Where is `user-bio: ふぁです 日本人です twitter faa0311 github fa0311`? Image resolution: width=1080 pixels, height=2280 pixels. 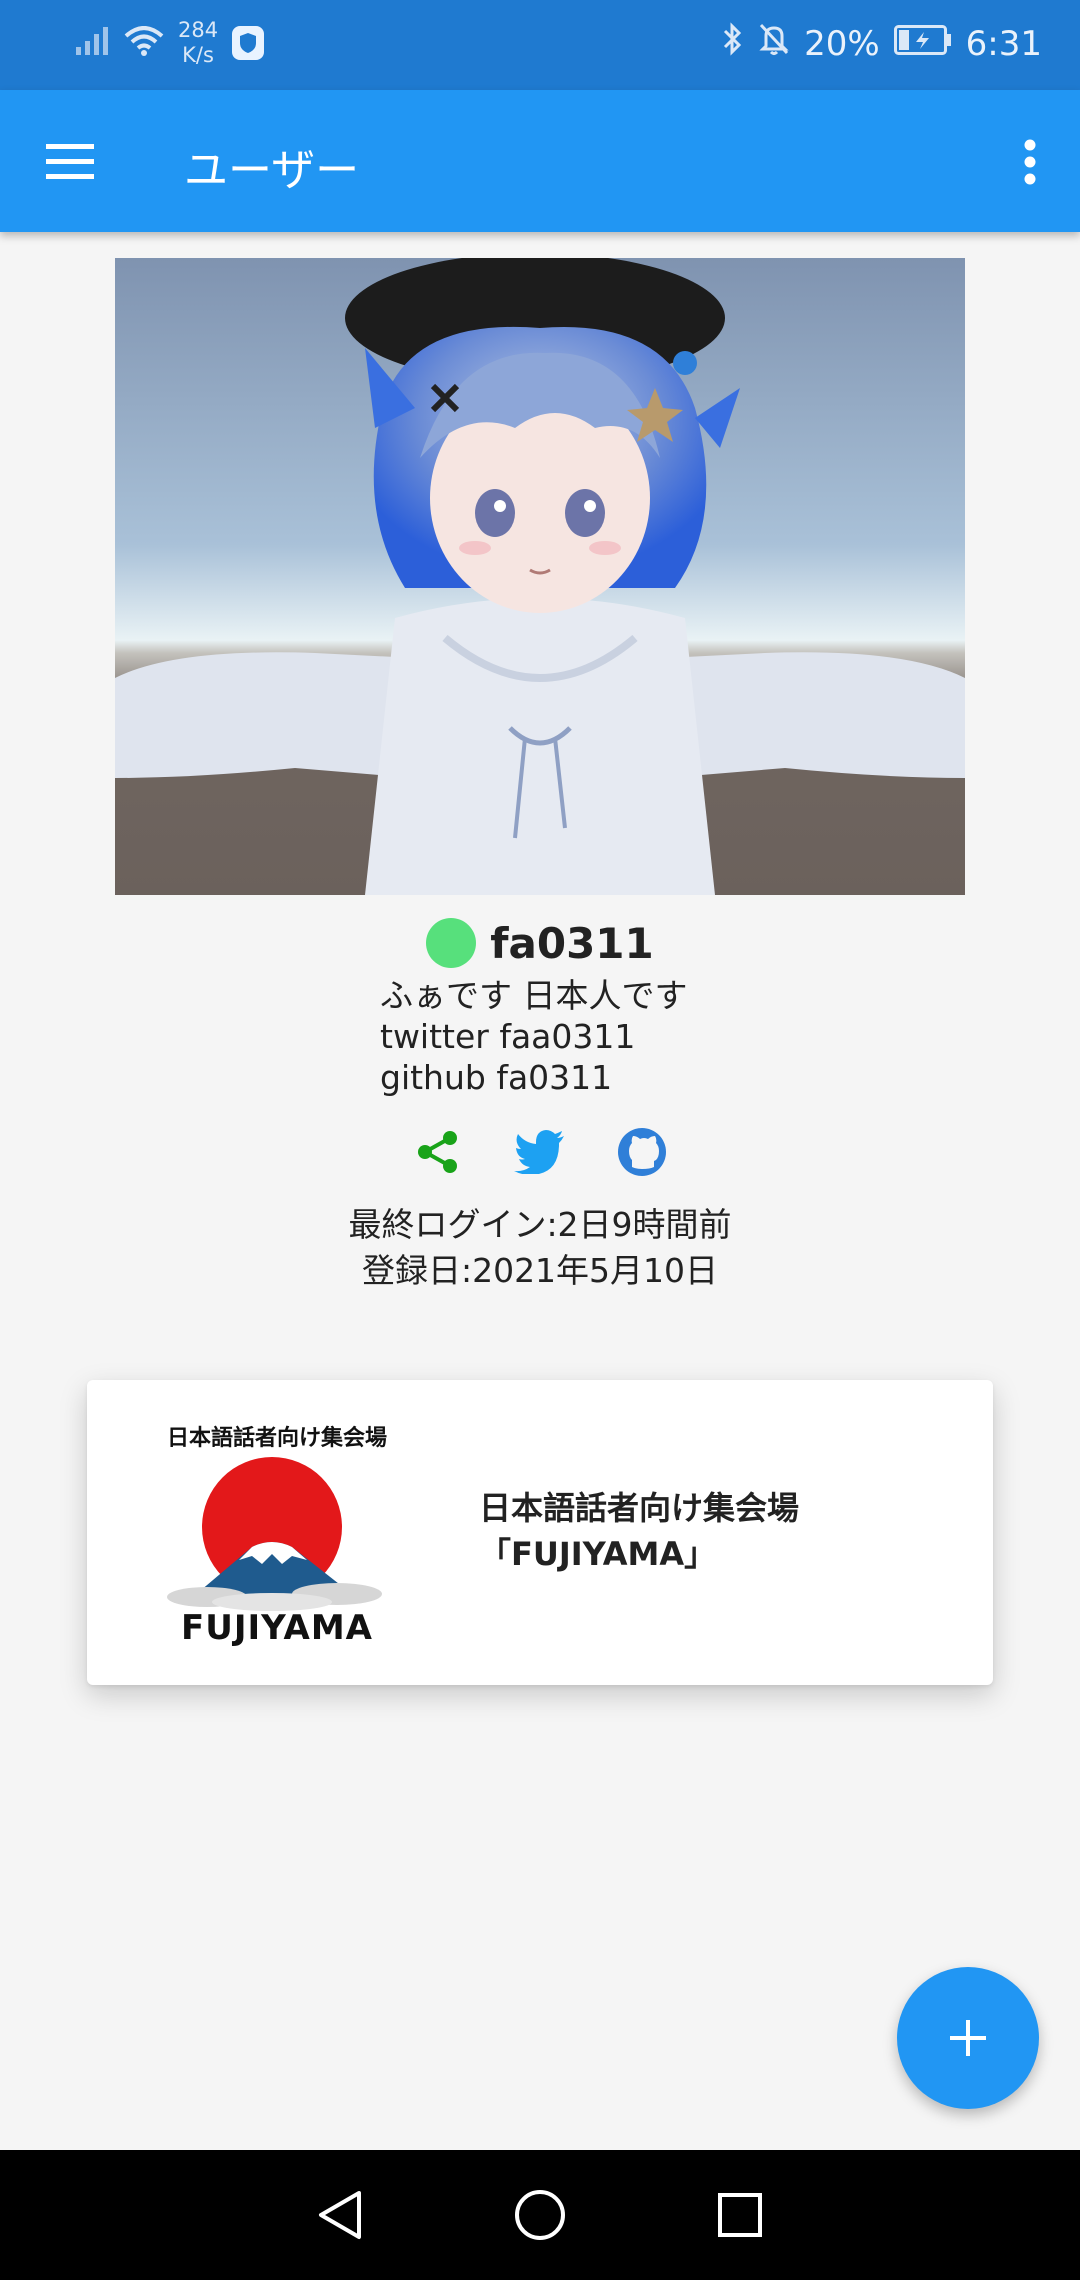 user-bio: ふぁです 日本人です twitter faa0311 github fa0311 is located at coordinates (534, 1036).